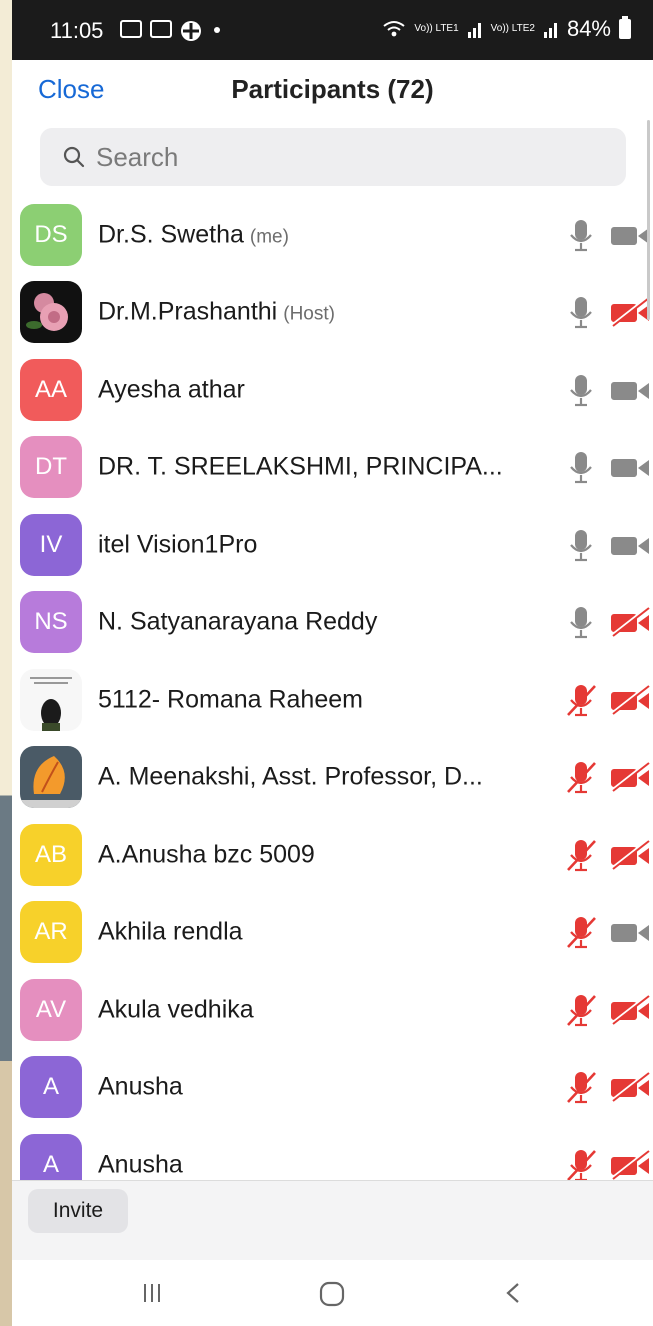  Describe the element at coordinates (514, 1293) in the screenshot. I see `back-icon` at that location.